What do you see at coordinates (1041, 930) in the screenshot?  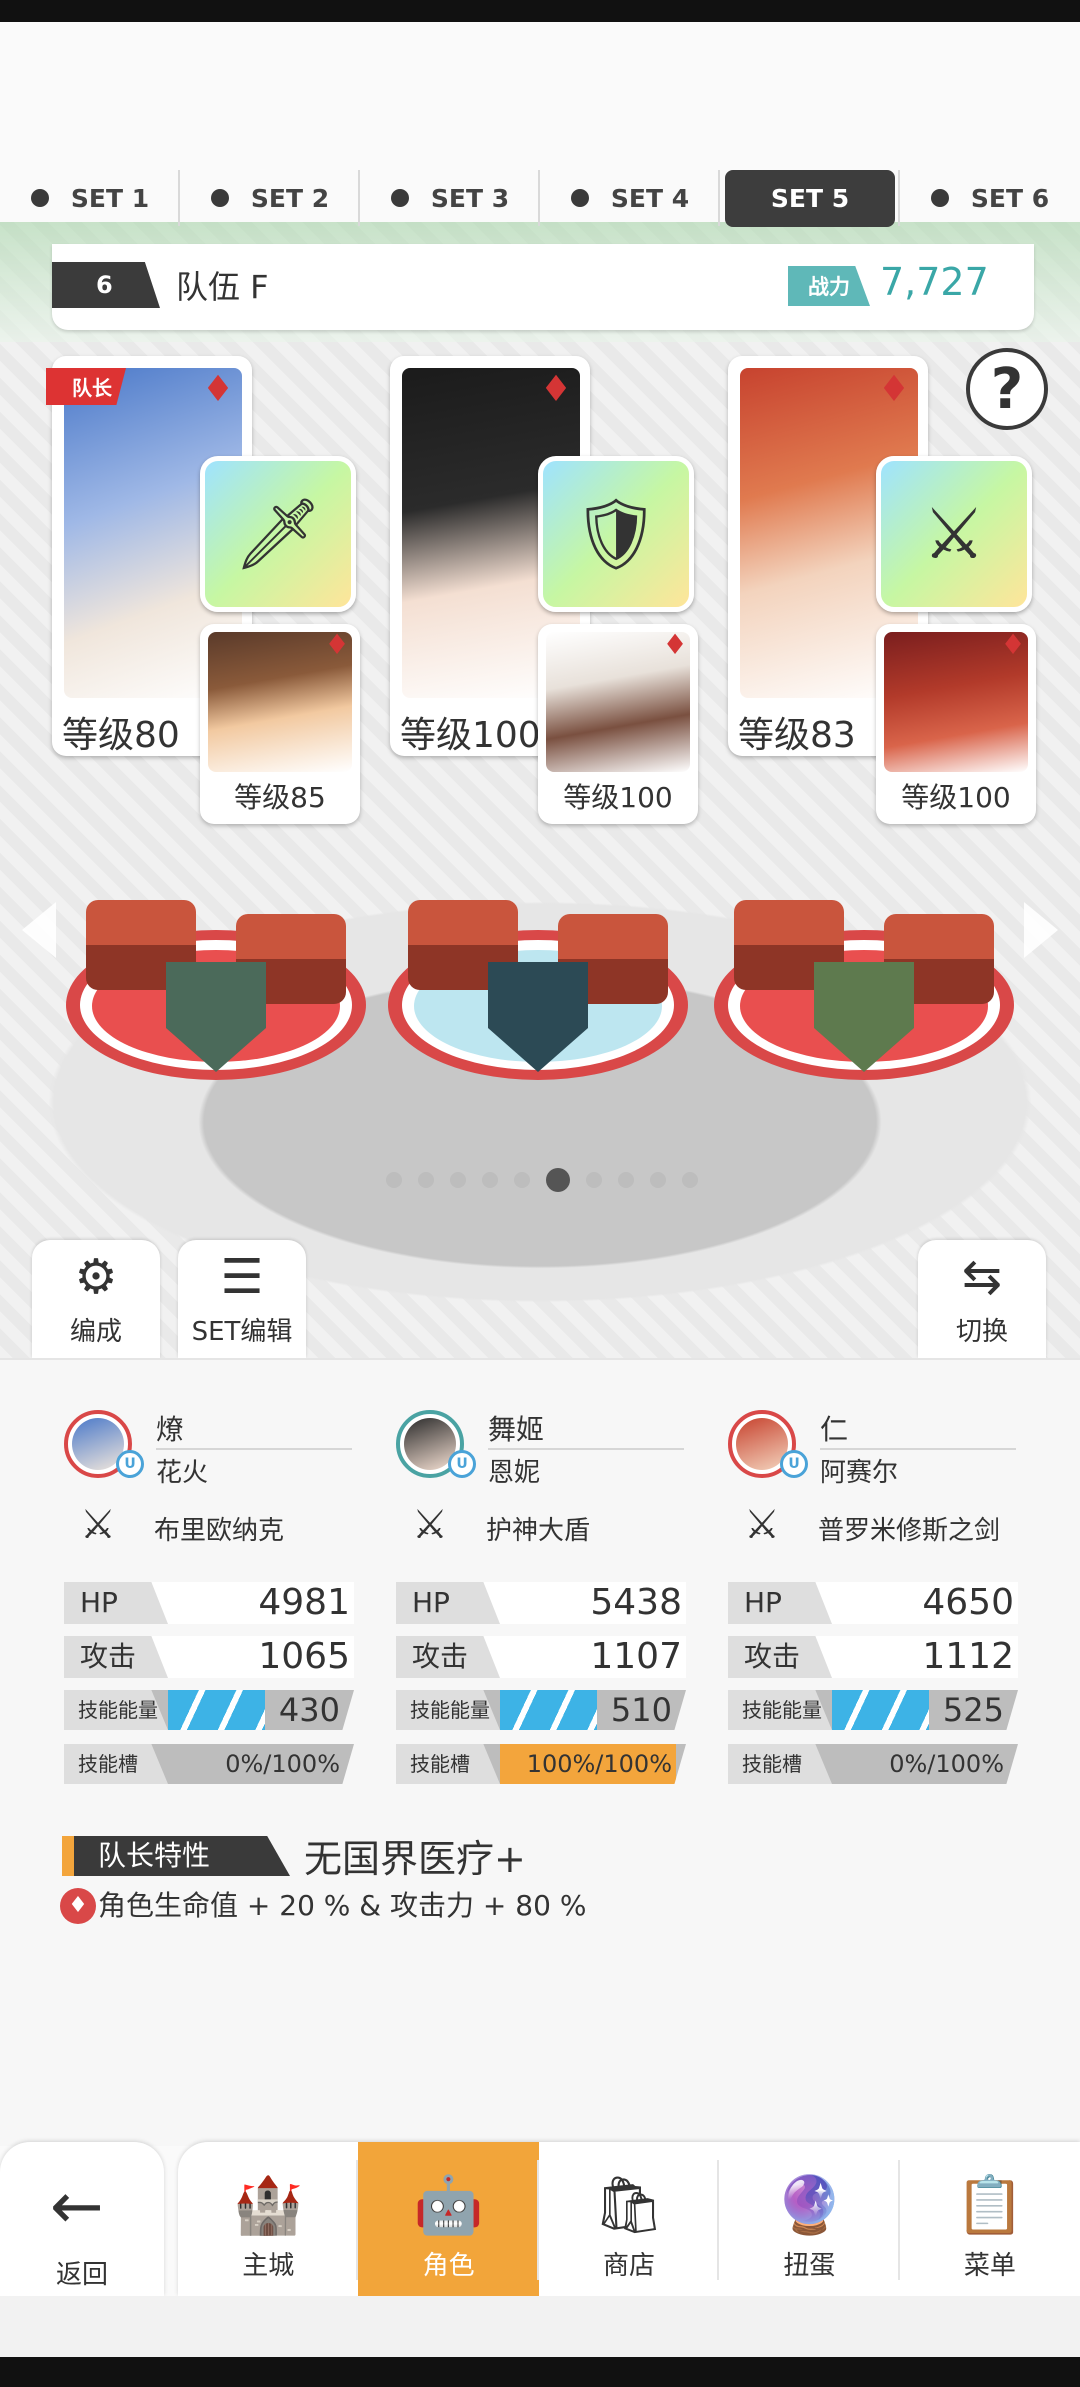 I see `next-team-arrow-icon` at bounding box center [1041, 930].